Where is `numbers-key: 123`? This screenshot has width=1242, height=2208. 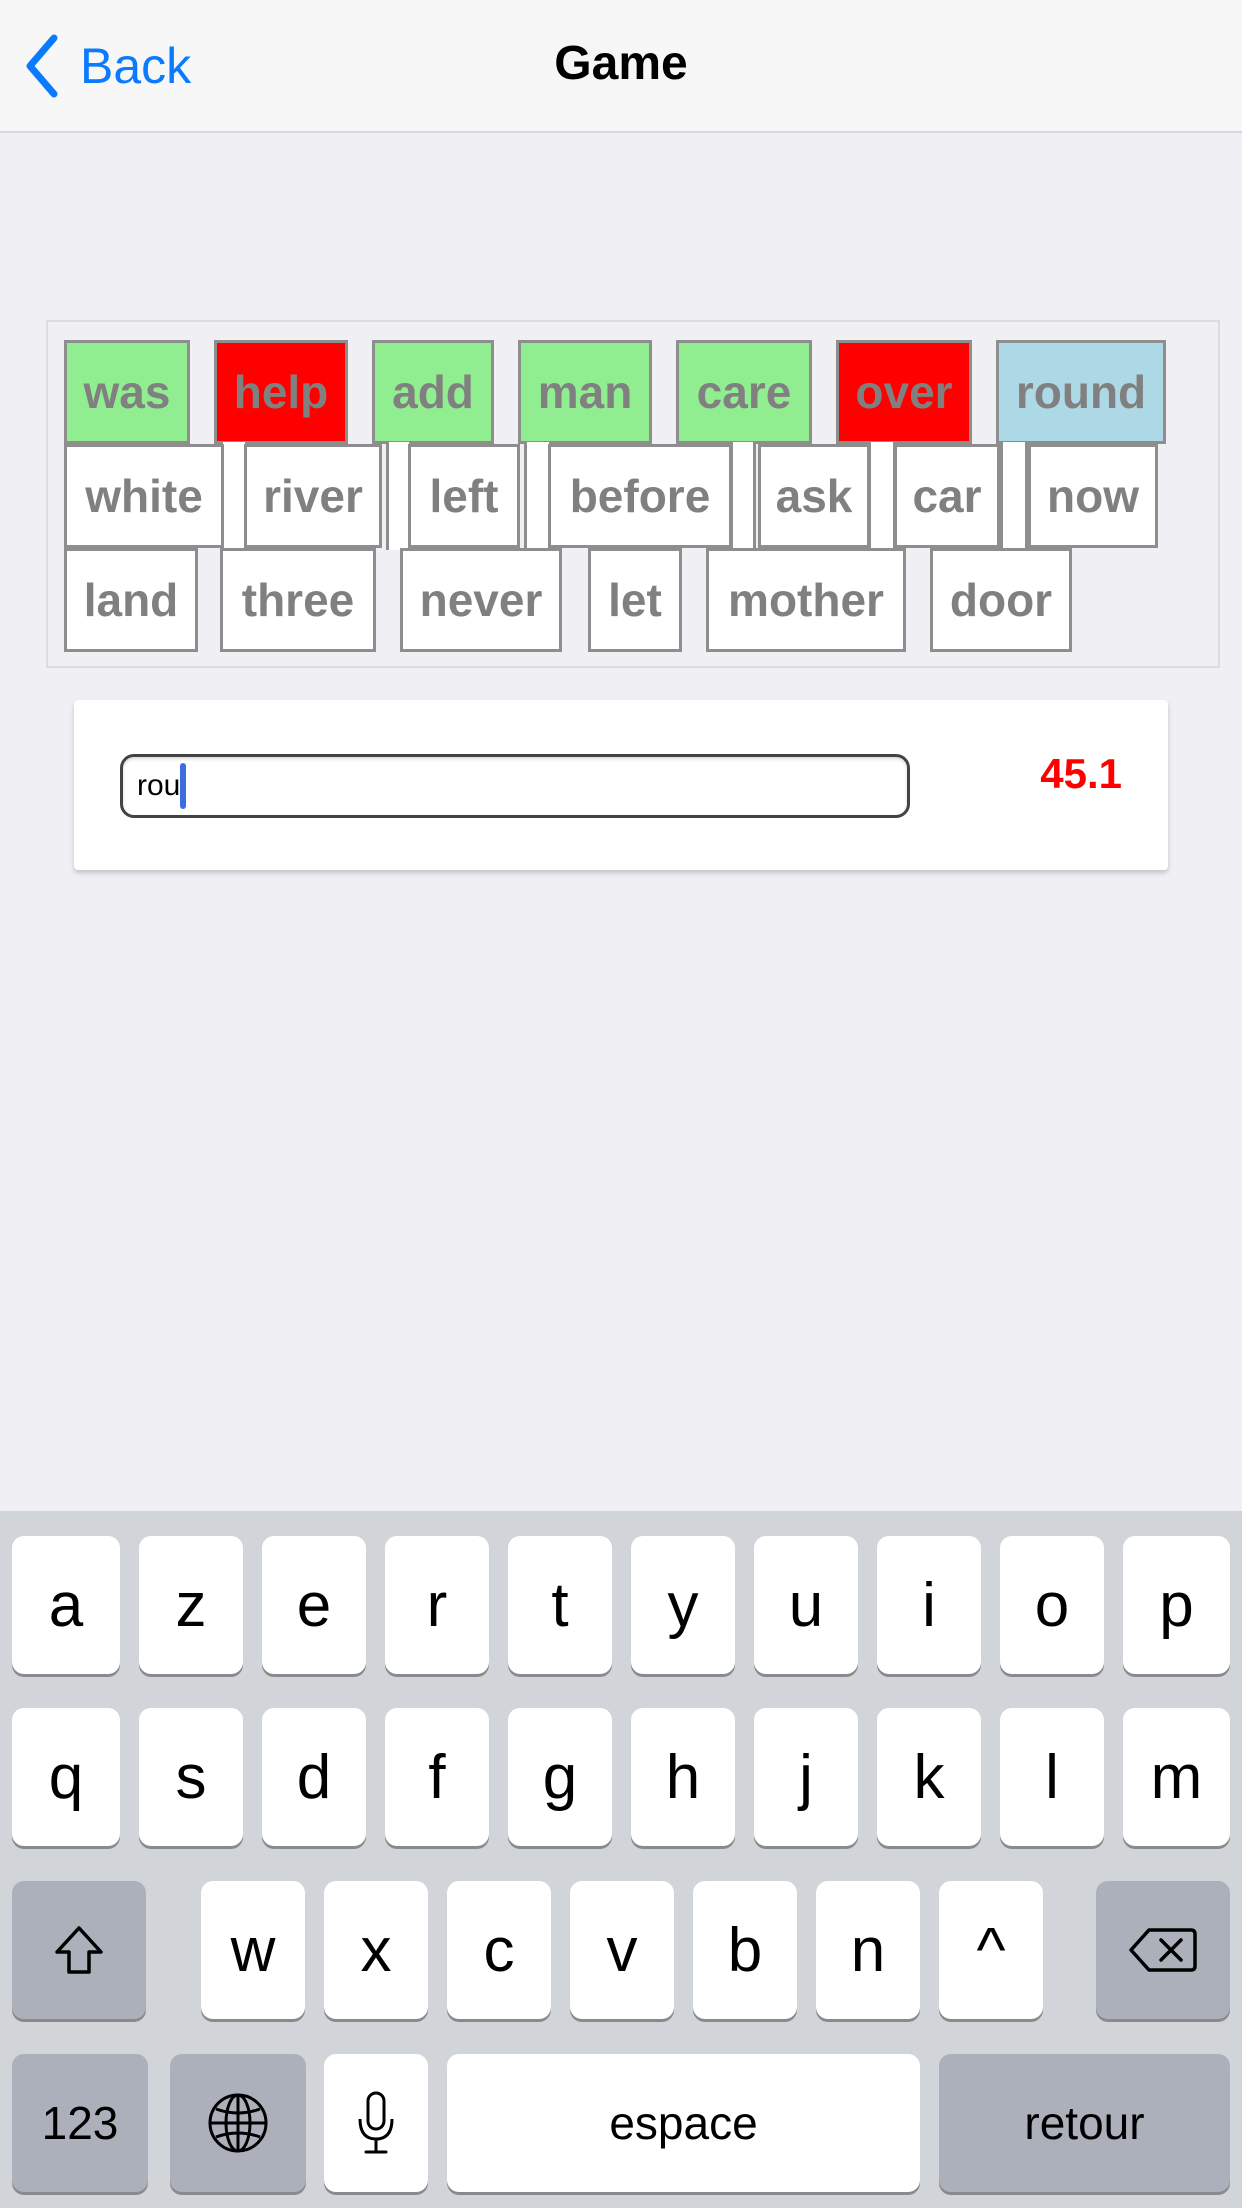 numbers-key: 123 is located at coordinates (80, 2123).